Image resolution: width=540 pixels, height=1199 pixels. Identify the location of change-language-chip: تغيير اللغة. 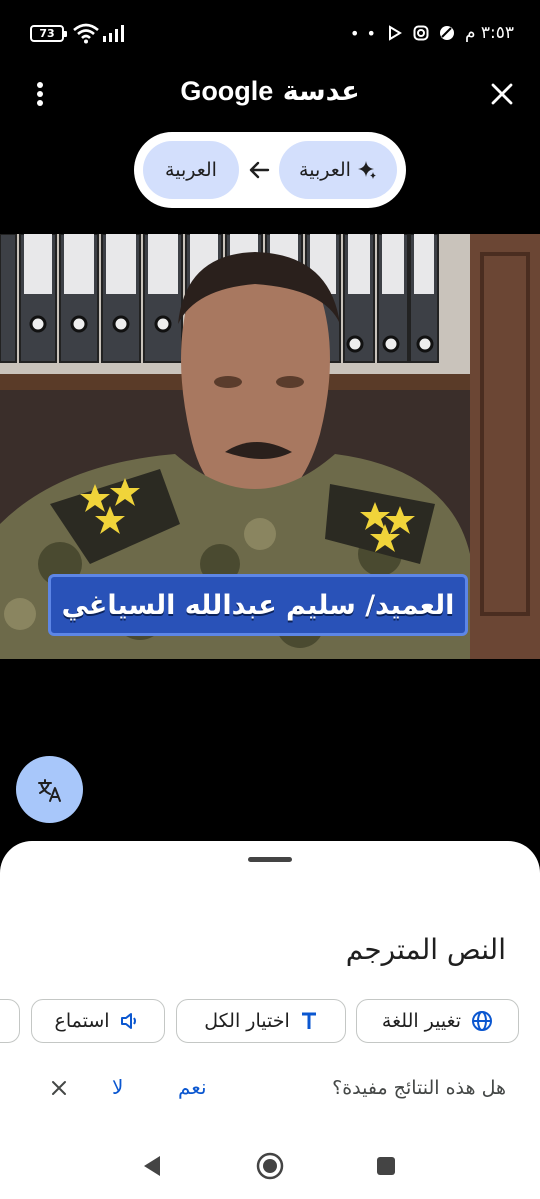
(437, 1021).